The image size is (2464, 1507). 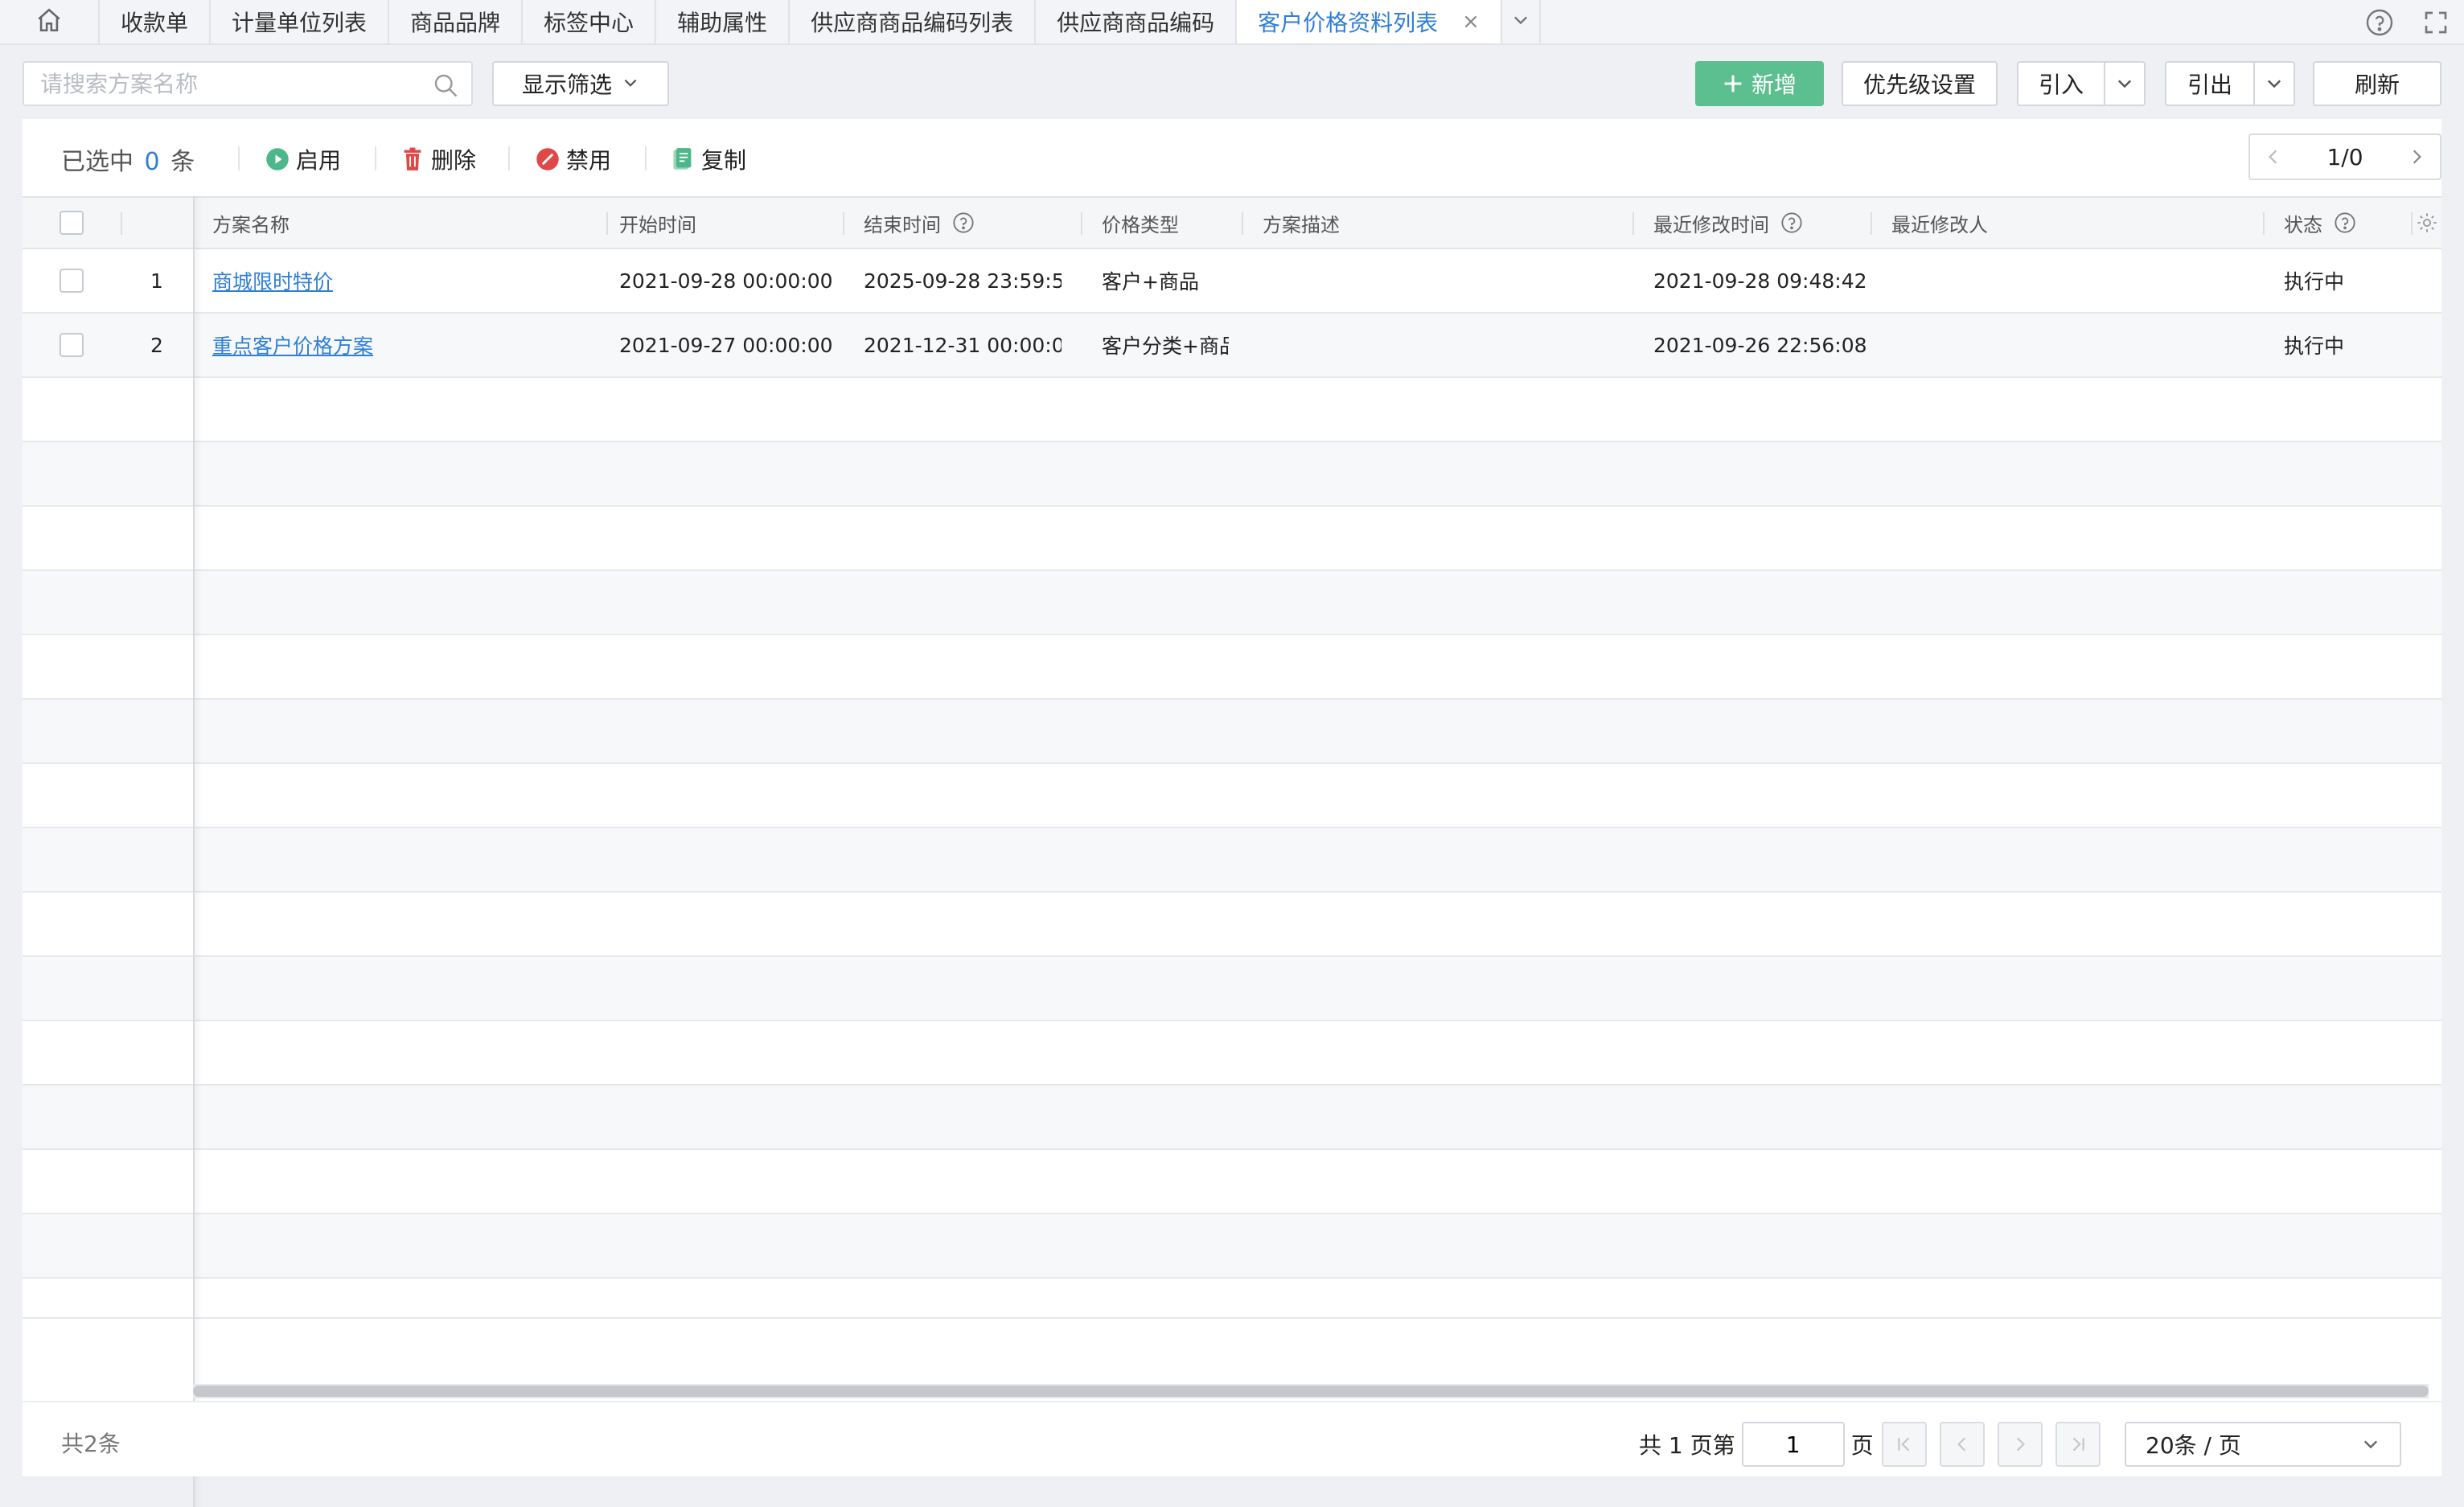 I want to click on column-header-status: 状态, so click(x=2339, y=223).